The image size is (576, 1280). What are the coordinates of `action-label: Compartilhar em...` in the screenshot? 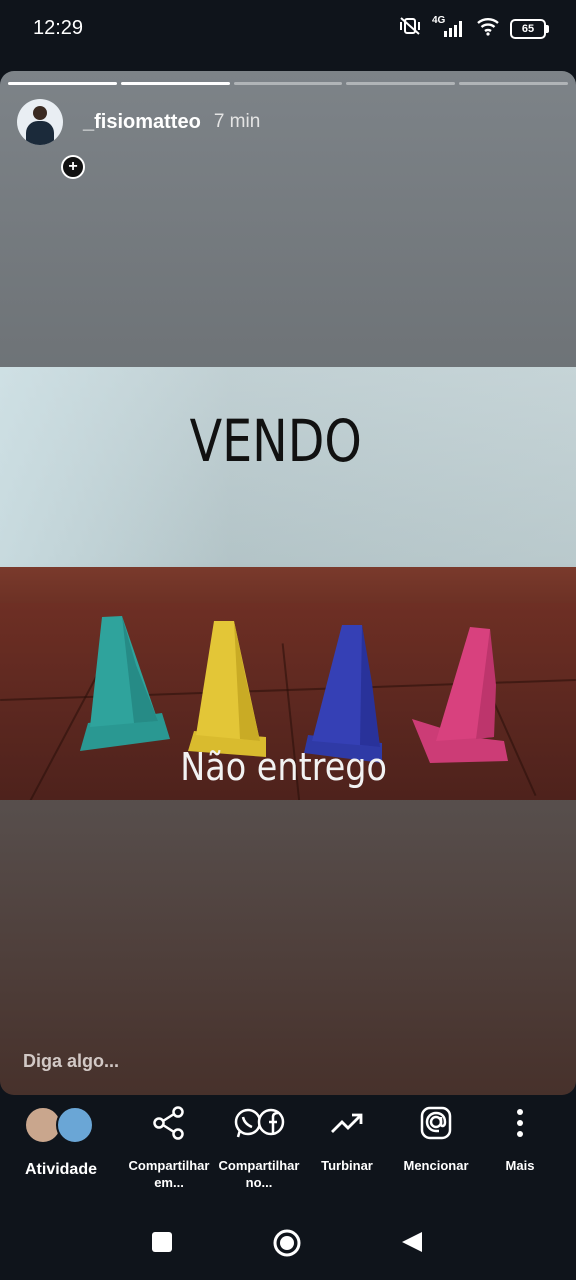 It's located at (169, 1174).